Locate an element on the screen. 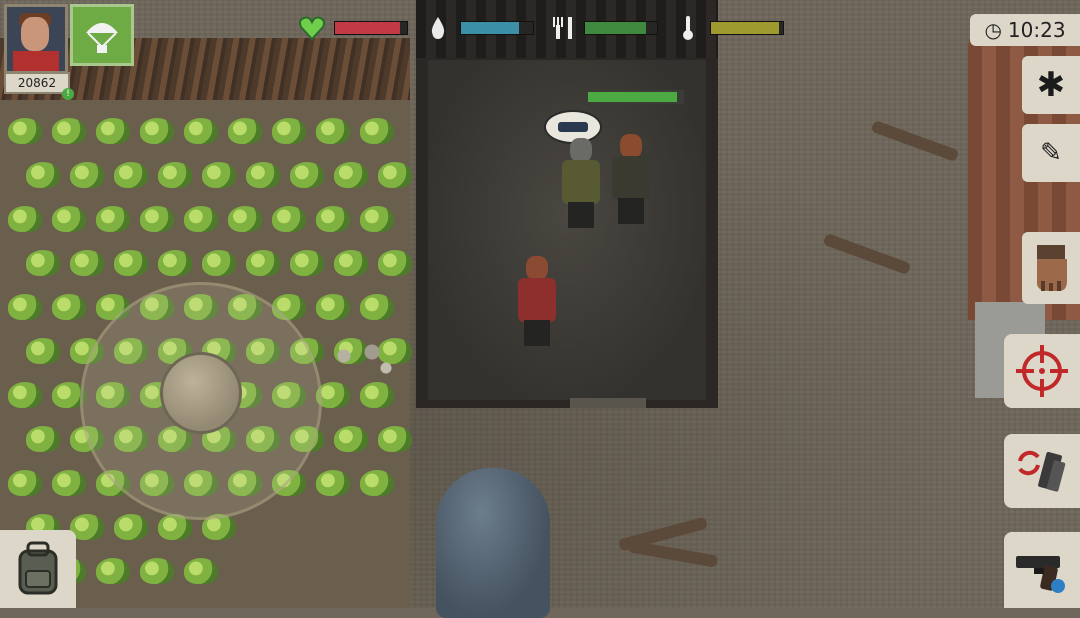 This screenshot has width=1080, height=618. npc-health-bar is located at coordinates (635, 97).